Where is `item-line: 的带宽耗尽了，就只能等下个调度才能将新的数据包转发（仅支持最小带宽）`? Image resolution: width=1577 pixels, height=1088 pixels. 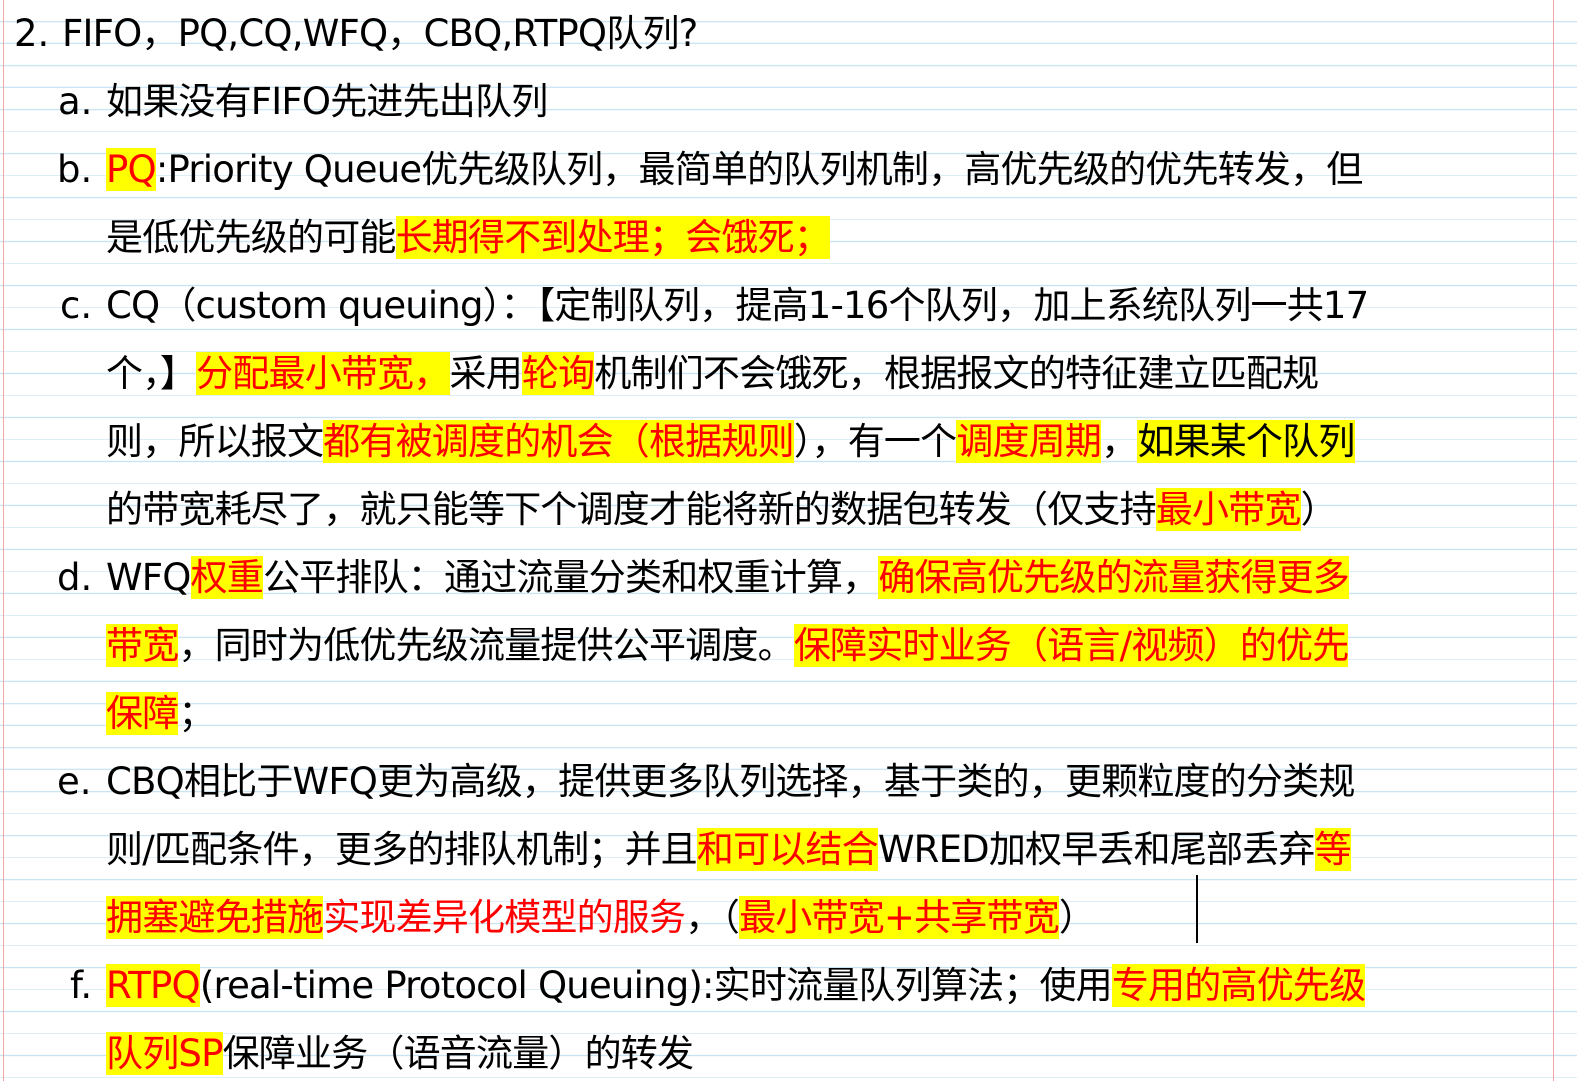
item-line: 的带宽耗尽了，就只能等下个调度才能将新的数据包转发（仅支持最小带宽） is located at coordinates (722, 510).